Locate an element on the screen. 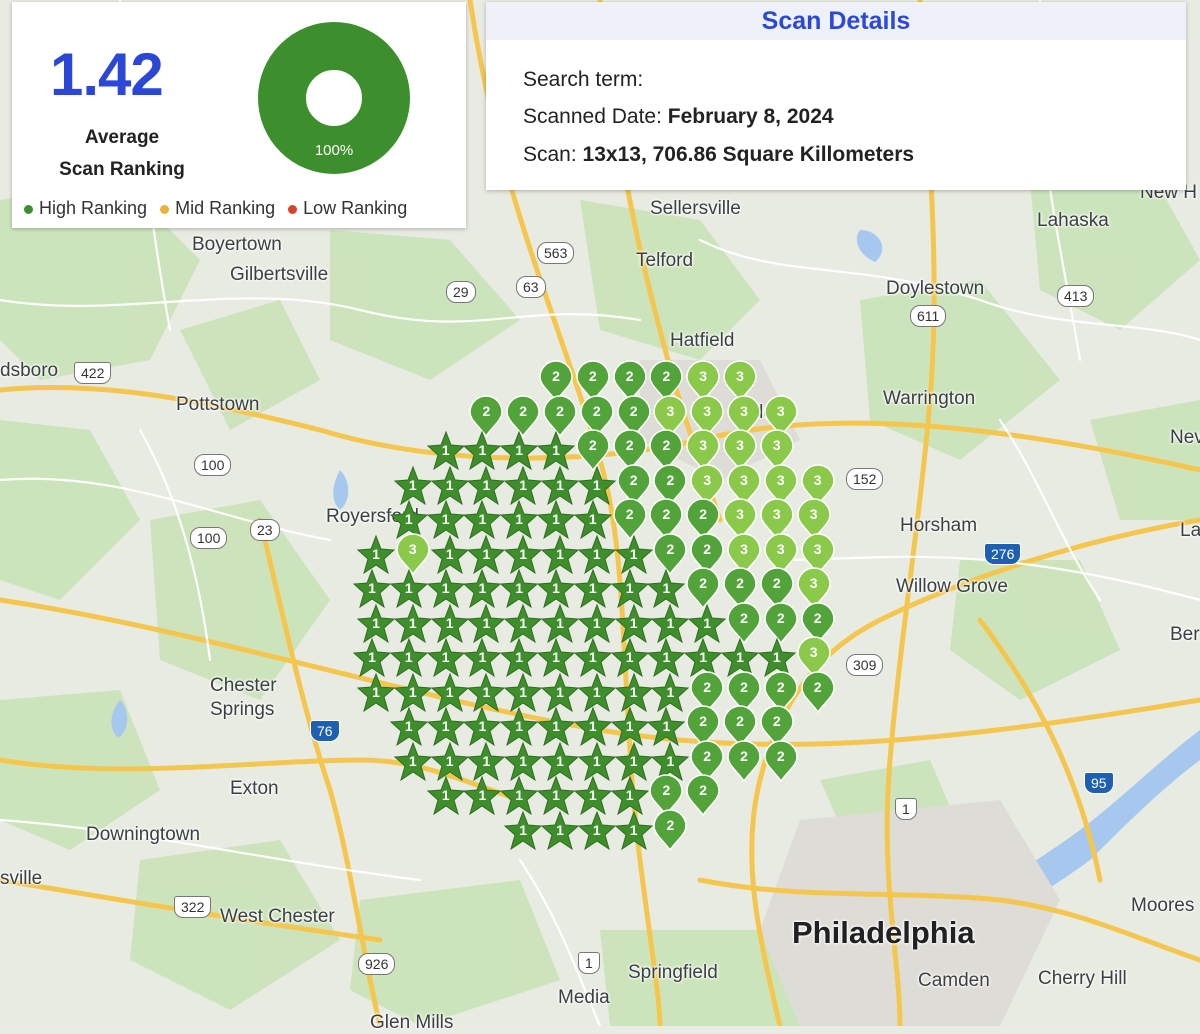 Image resolution: width=1200 pixels, height=1034 pixels. place-label: Camden is located at coordinates (954, 980).